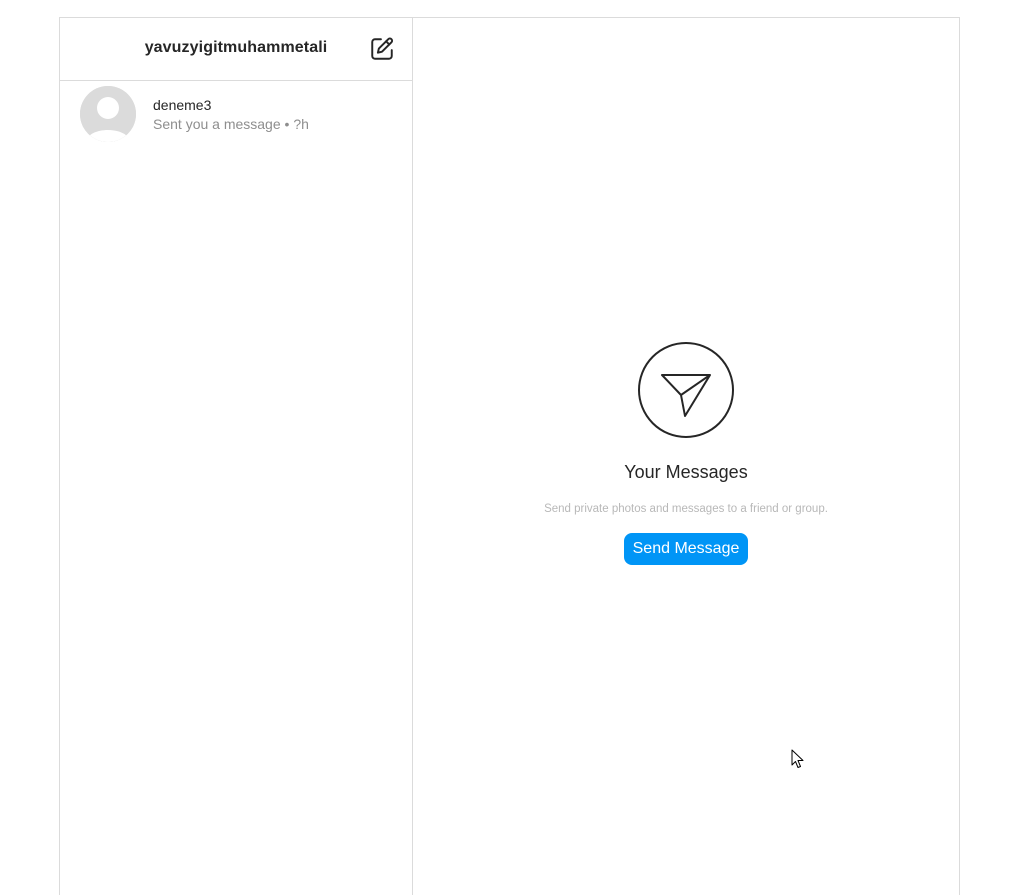  I want to click on avatar, so click(108, 114).